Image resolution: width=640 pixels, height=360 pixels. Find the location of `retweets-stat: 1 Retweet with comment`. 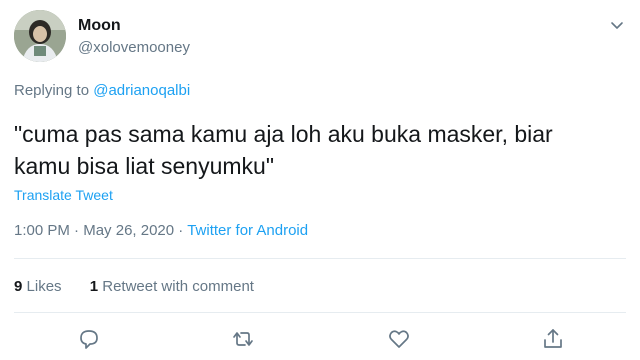

retweets-stat: 1 Retweet with comment is located at coordinates (172, 286).